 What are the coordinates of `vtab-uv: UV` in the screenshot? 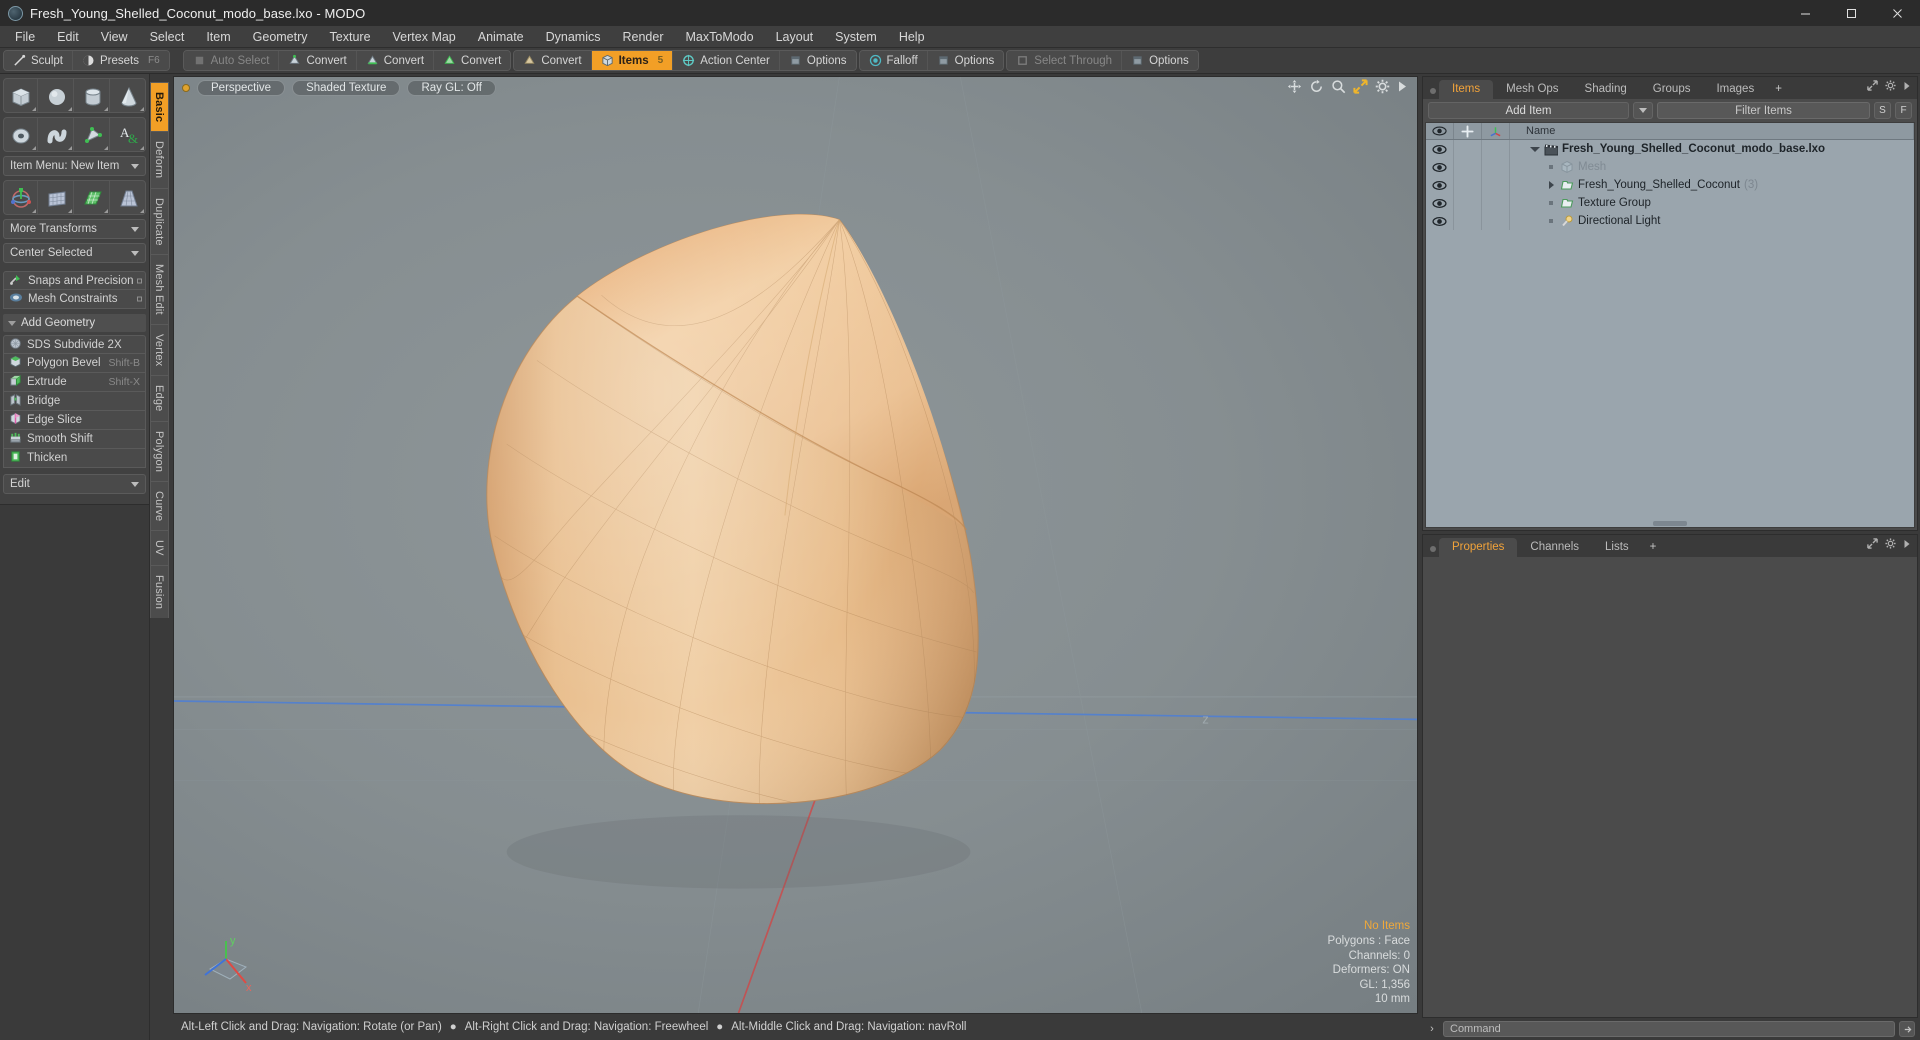 It's located at (159, 548).